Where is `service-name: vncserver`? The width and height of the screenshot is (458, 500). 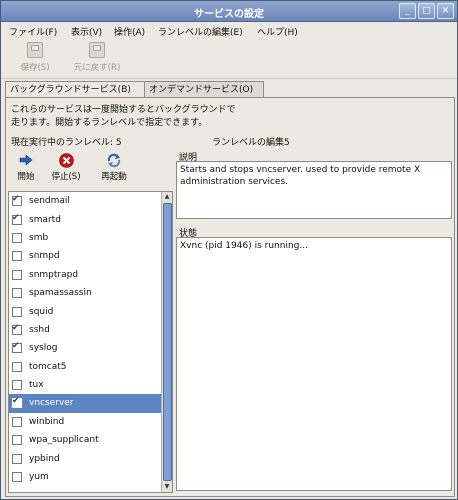
service-name: vncserver is located at coordinates (51, 403).